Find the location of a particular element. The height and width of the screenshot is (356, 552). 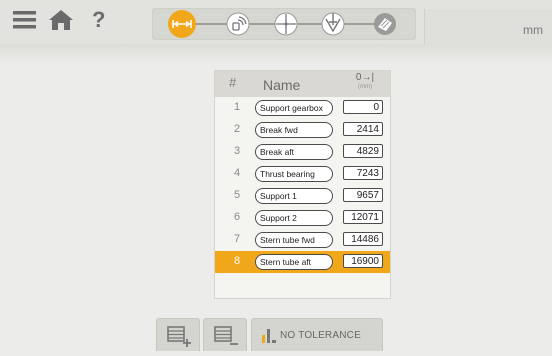

column-unit-label: (mm) is located at coordinates (365, 87).